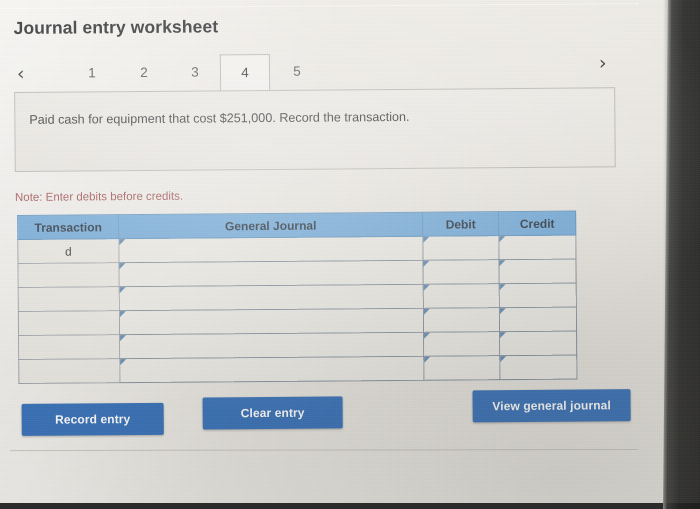 The image size is (700, 509). Describe the element at coordinates (92, 419) in the screenshot. I see `record-entry-button: Record entry` at that location.